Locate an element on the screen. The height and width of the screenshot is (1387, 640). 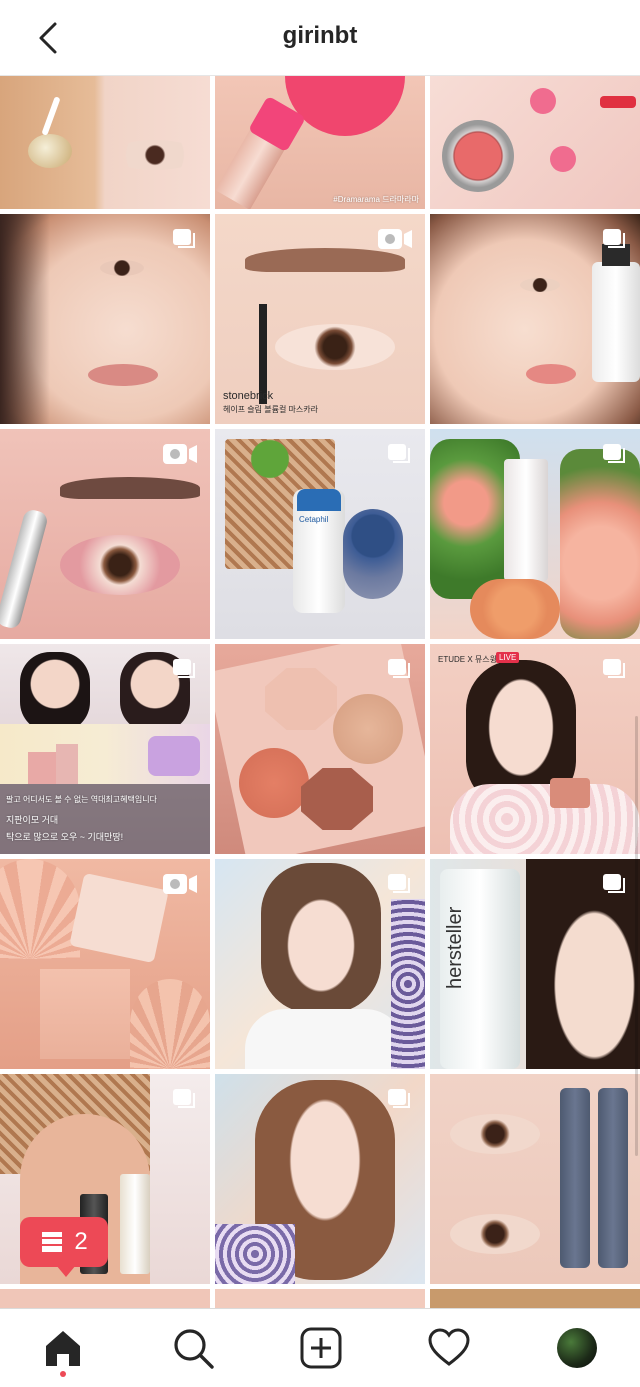
home-active-dot is located at coordinates (63, 1374).